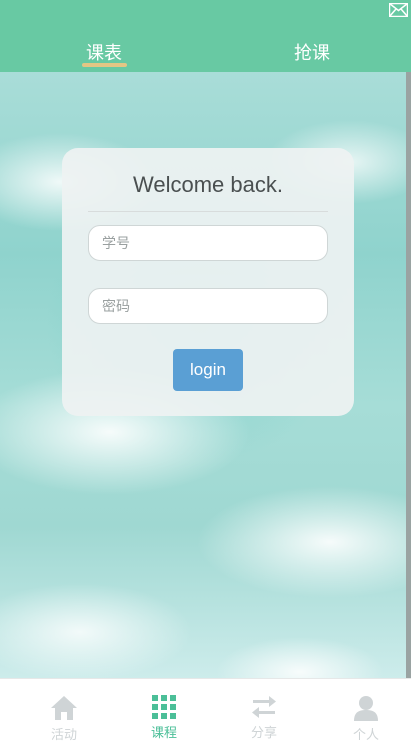 The width and height of the screenshot is (411, 744). I want to click on active-tab-indicator, so click(104, 65).